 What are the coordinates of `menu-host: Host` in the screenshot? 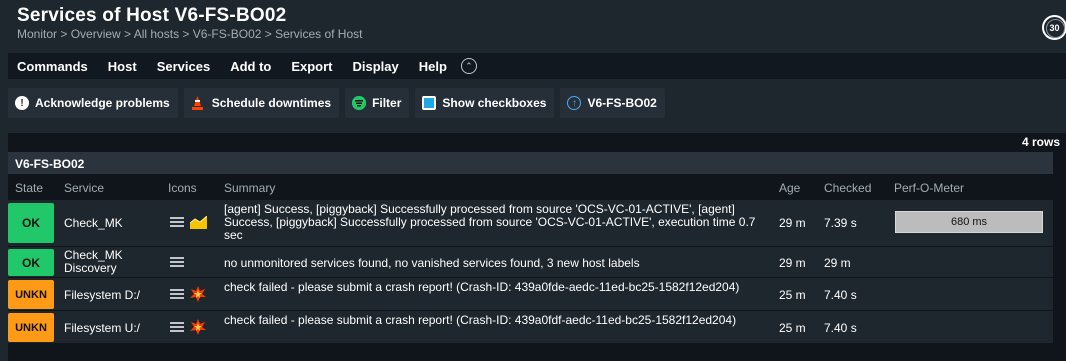 It's located at (122, 66).